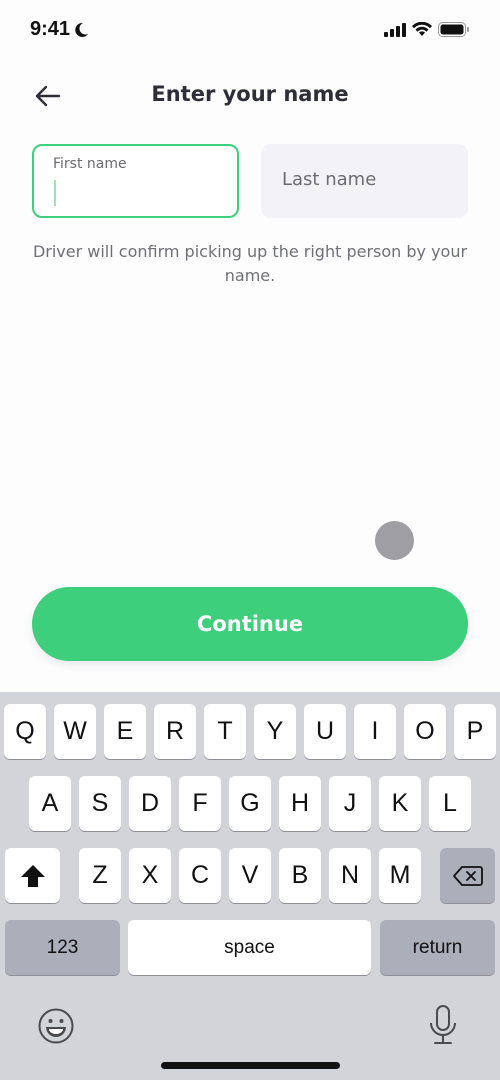 This screenshot has height=1080, width=500. What do you see at coordinates (250, 803) in the screenshot?
I see `key-g: G` at bounding box center [250, 803].